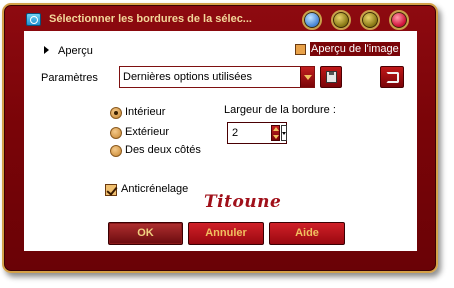 Image resolution: width=454 pixels, height=288 pixels. I want to click on signature-watermark: Titoune, so click(243, 202).